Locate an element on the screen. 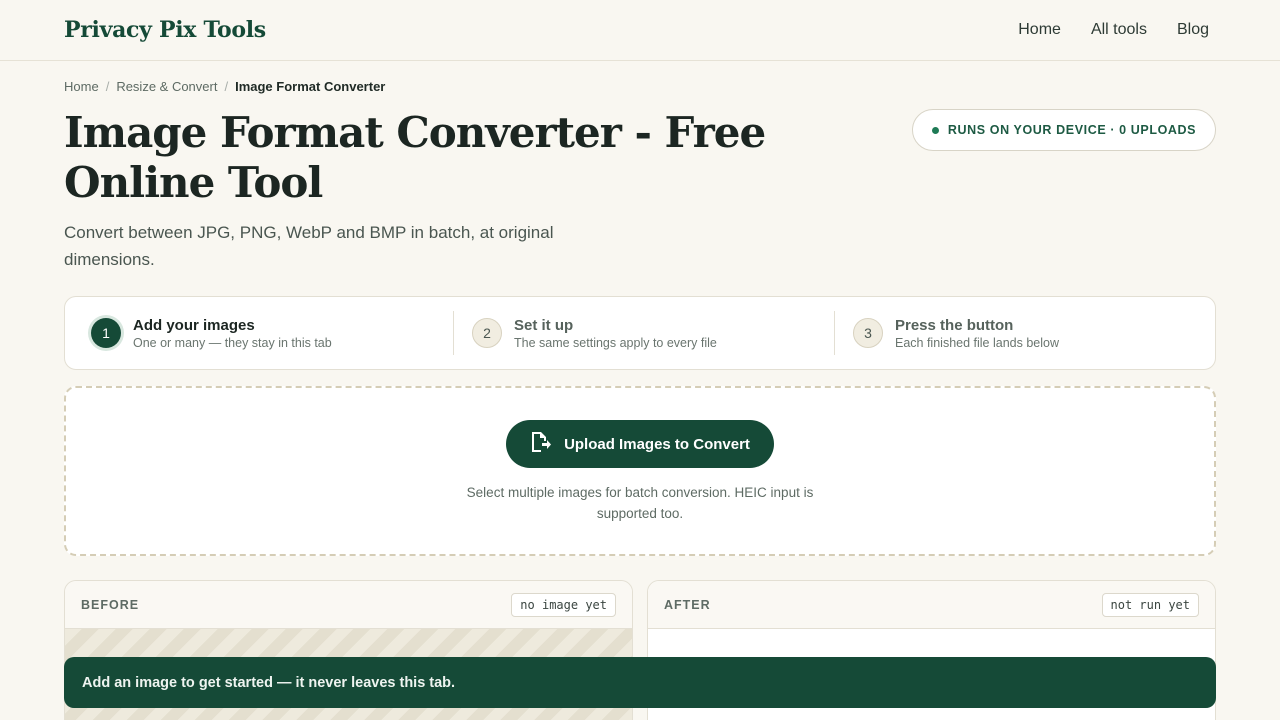  breadcrumb-home: Home is located at coordinates (81, 86).